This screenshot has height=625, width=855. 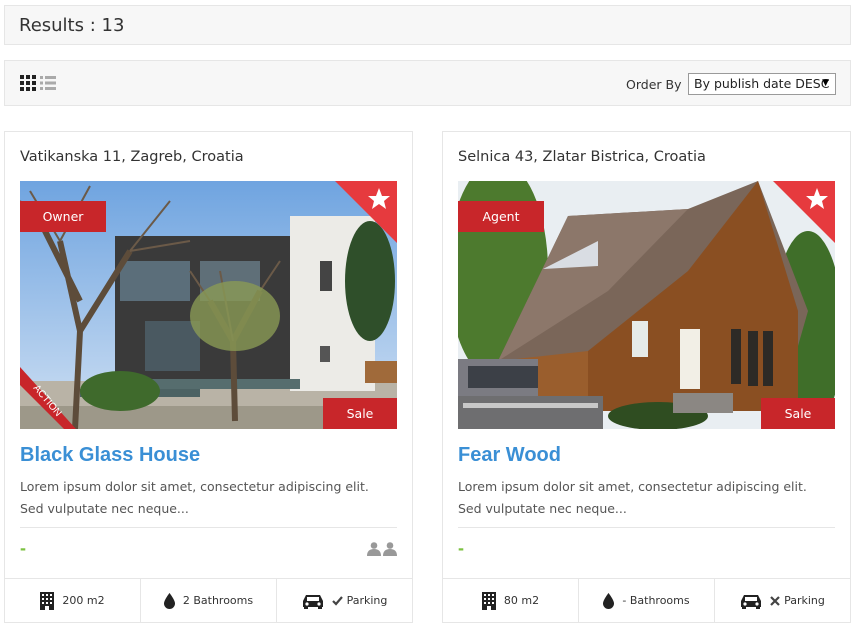 What do you see at coordinates (28, 83) in the screenshot?
I see `grid-view-icon` at bounding box center [28, 83].